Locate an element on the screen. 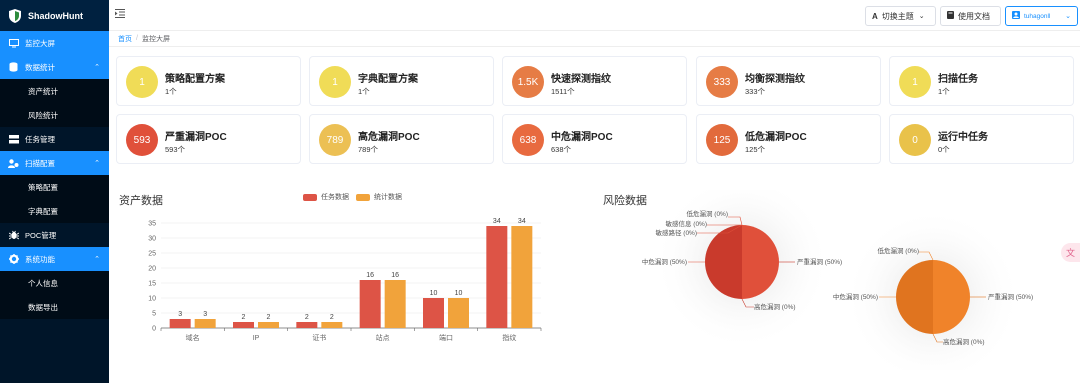 The height and width of the screenshot is (383, 1080). sidebar-item-system: 系统功能 ⌃ is located at coordinates (54, 259).